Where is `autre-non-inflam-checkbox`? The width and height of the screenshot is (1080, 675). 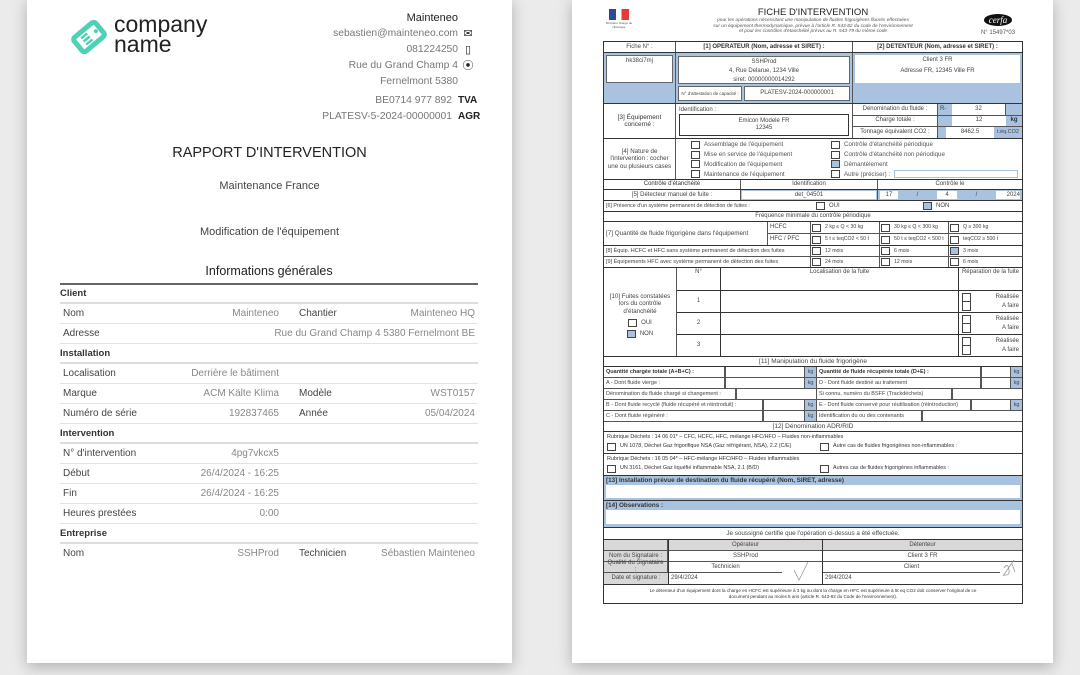 autre-non-inflam-checkbox is located at coordinates (824, 446).